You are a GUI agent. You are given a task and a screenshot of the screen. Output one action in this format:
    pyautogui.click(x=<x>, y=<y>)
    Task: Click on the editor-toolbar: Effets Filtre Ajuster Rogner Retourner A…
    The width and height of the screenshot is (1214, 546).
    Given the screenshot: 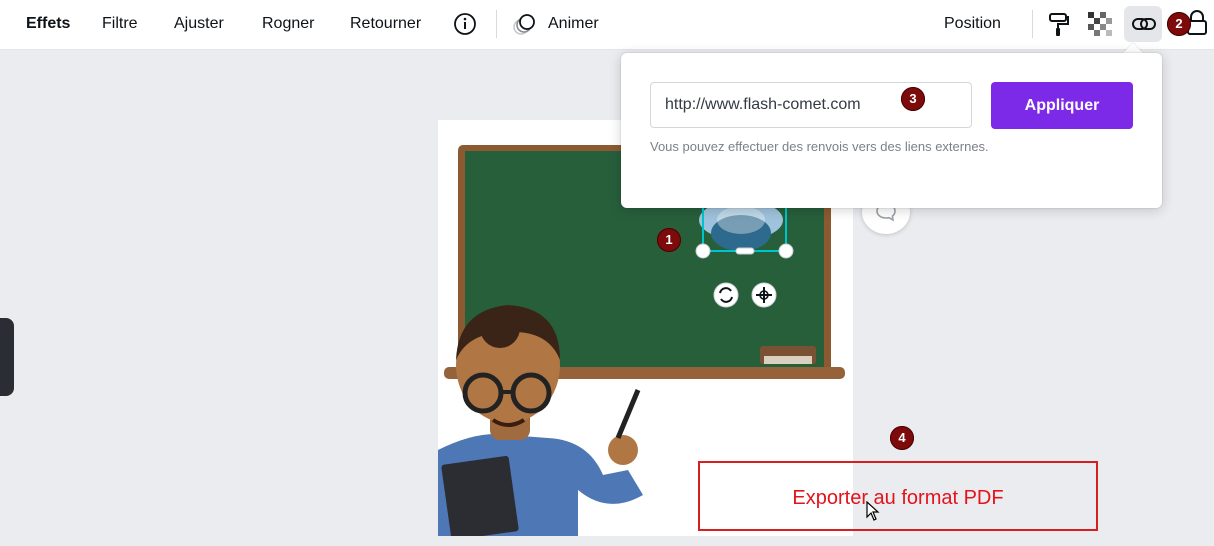 What is the action you would take?
    pyautogui.click(x=607, y=25)
    